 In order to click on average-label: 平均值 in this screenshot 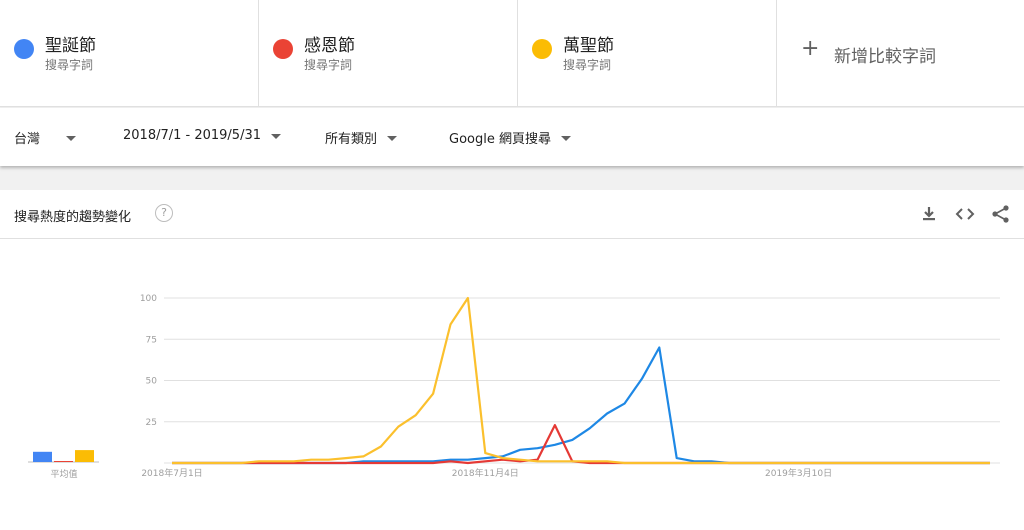, I will do `click(63, 474)`.